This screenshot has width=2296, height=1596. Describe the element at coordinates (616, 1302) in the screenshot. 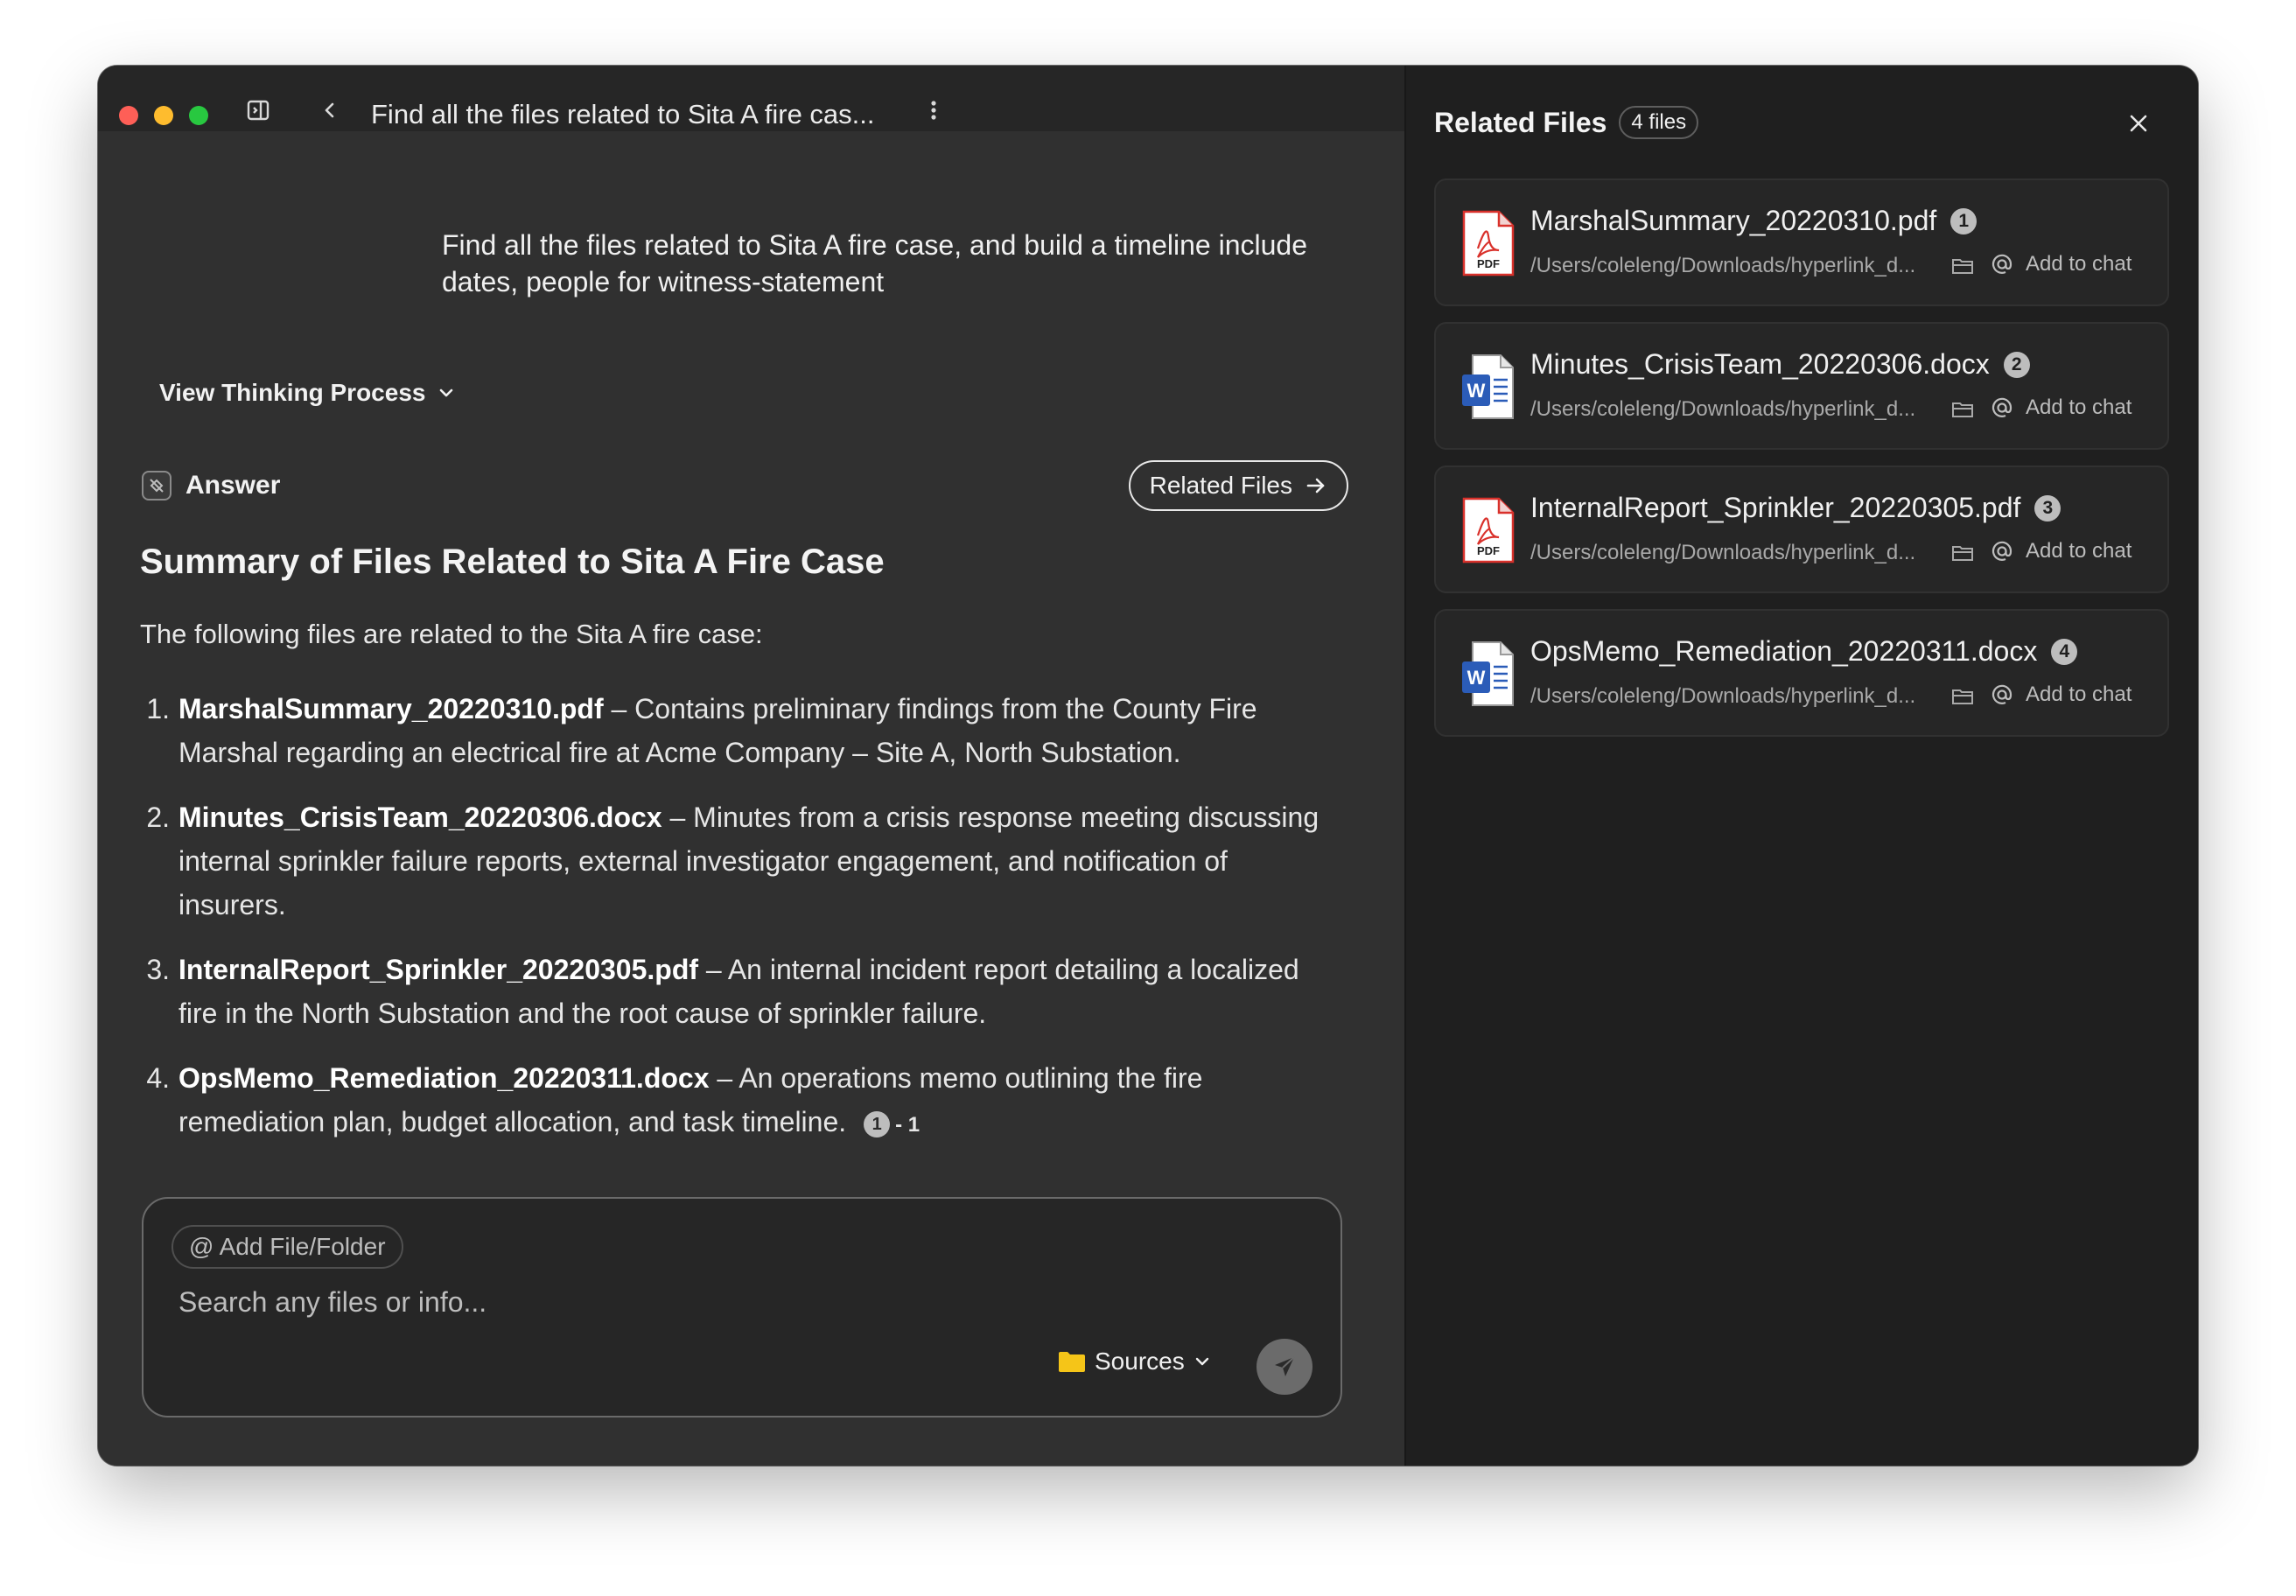

I see `search-input` at that location.